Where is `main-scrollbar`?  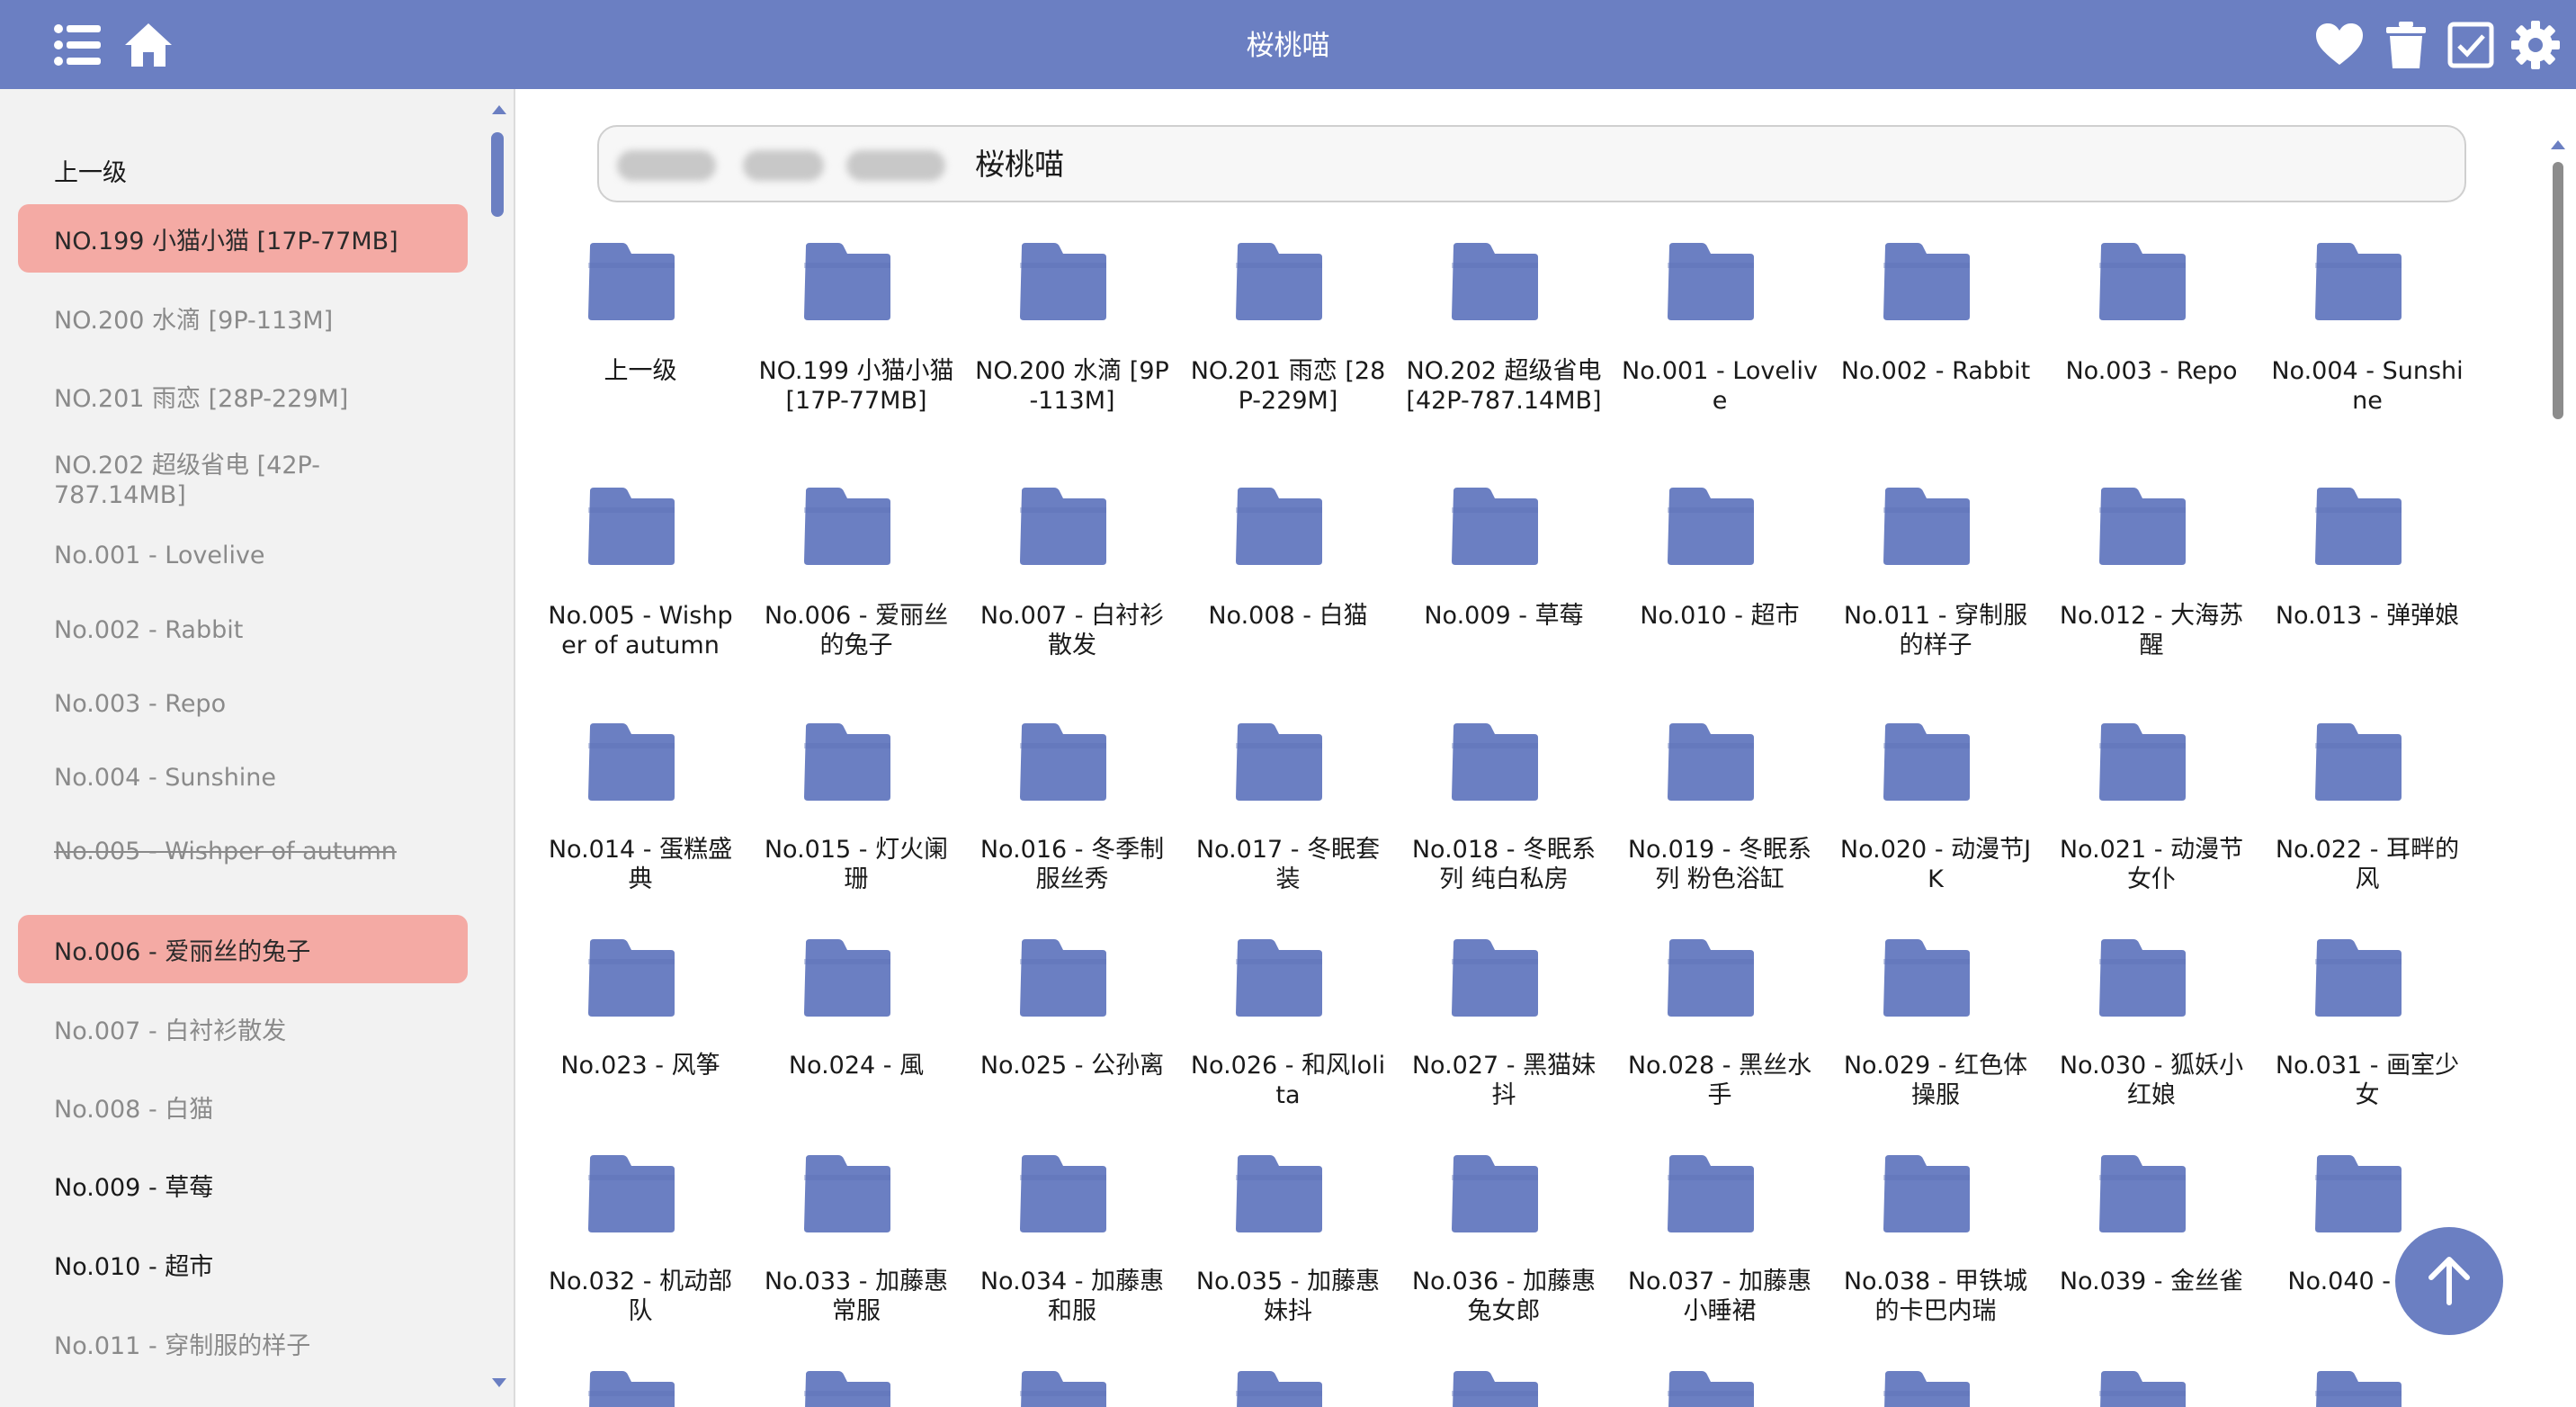
main-scrollbar is located at coordinates (2558, 291).